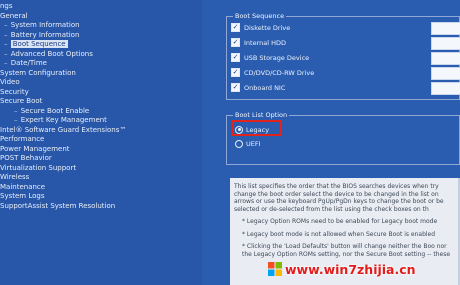 This screenshot has height=285, width=460. I want to click on tree-item: System Configuration, so click(101, 74).